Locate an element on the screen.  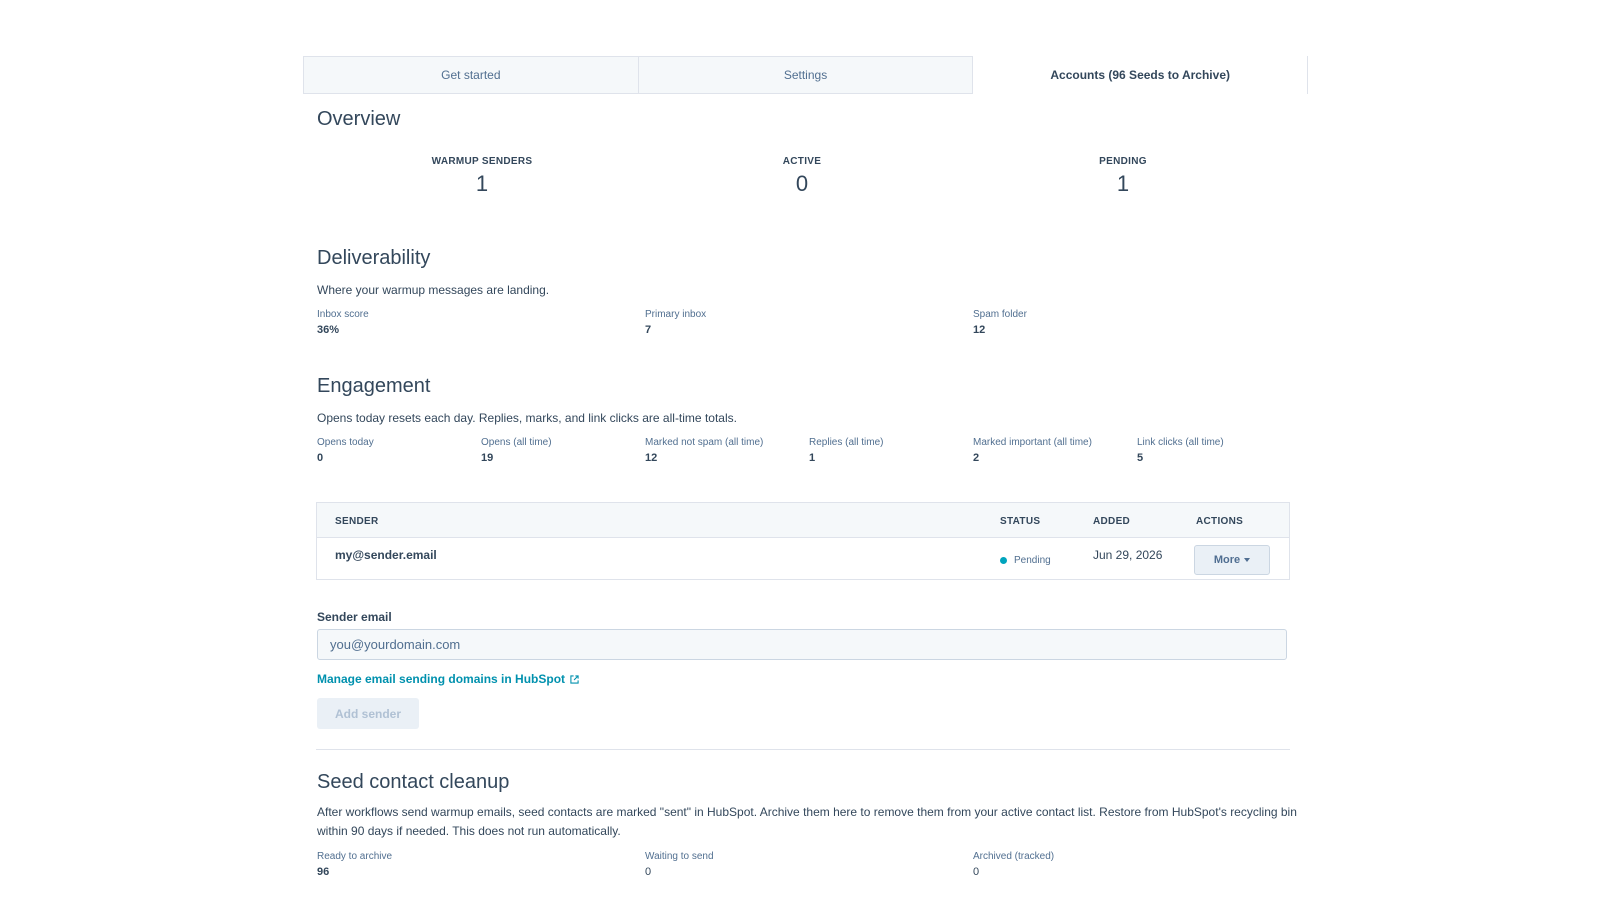
tab-label: Get started is located at coordinates (471, 75).